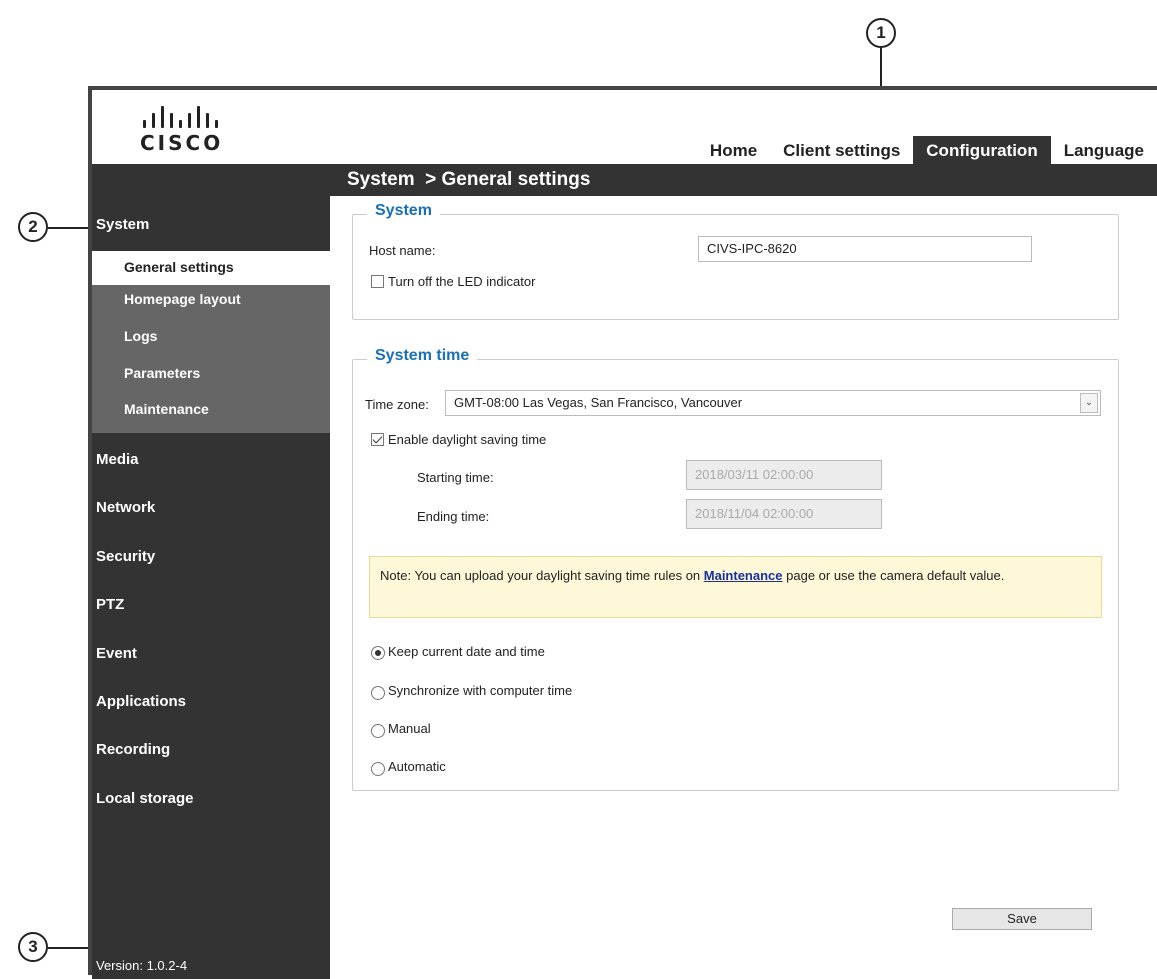 This screenshot has width=1157, height=979. What do you see at coordinates (211, 556) in the screenshot?
I see `sidebar-item-security: Security` at bounding box center [211, 556].